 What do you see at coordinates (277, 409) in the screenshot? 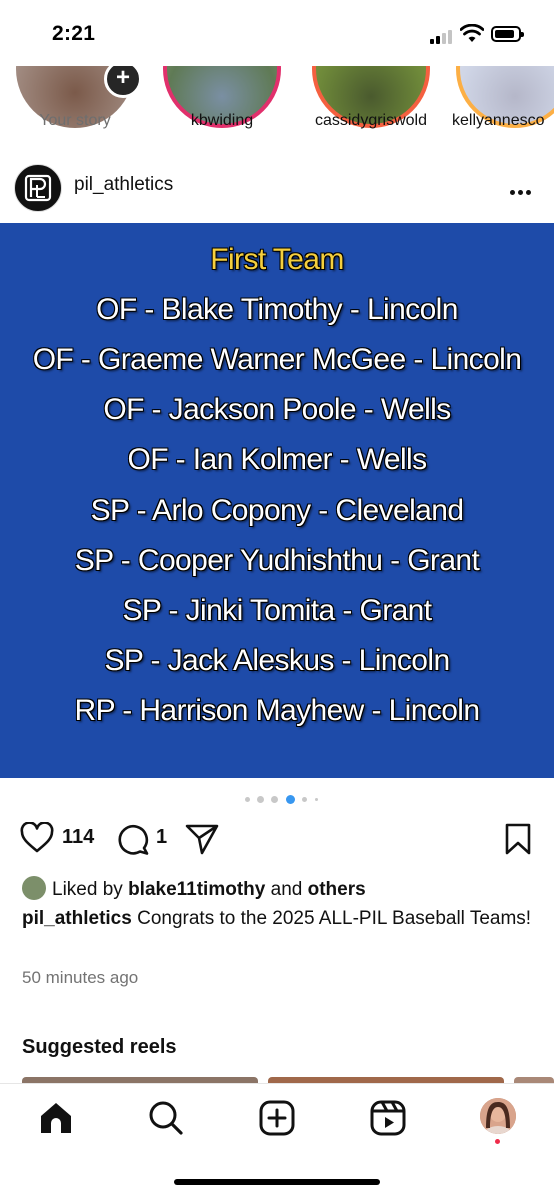
I see `image-line: OF - Jackson Poole - Wells` at bounding box center [277, 409].